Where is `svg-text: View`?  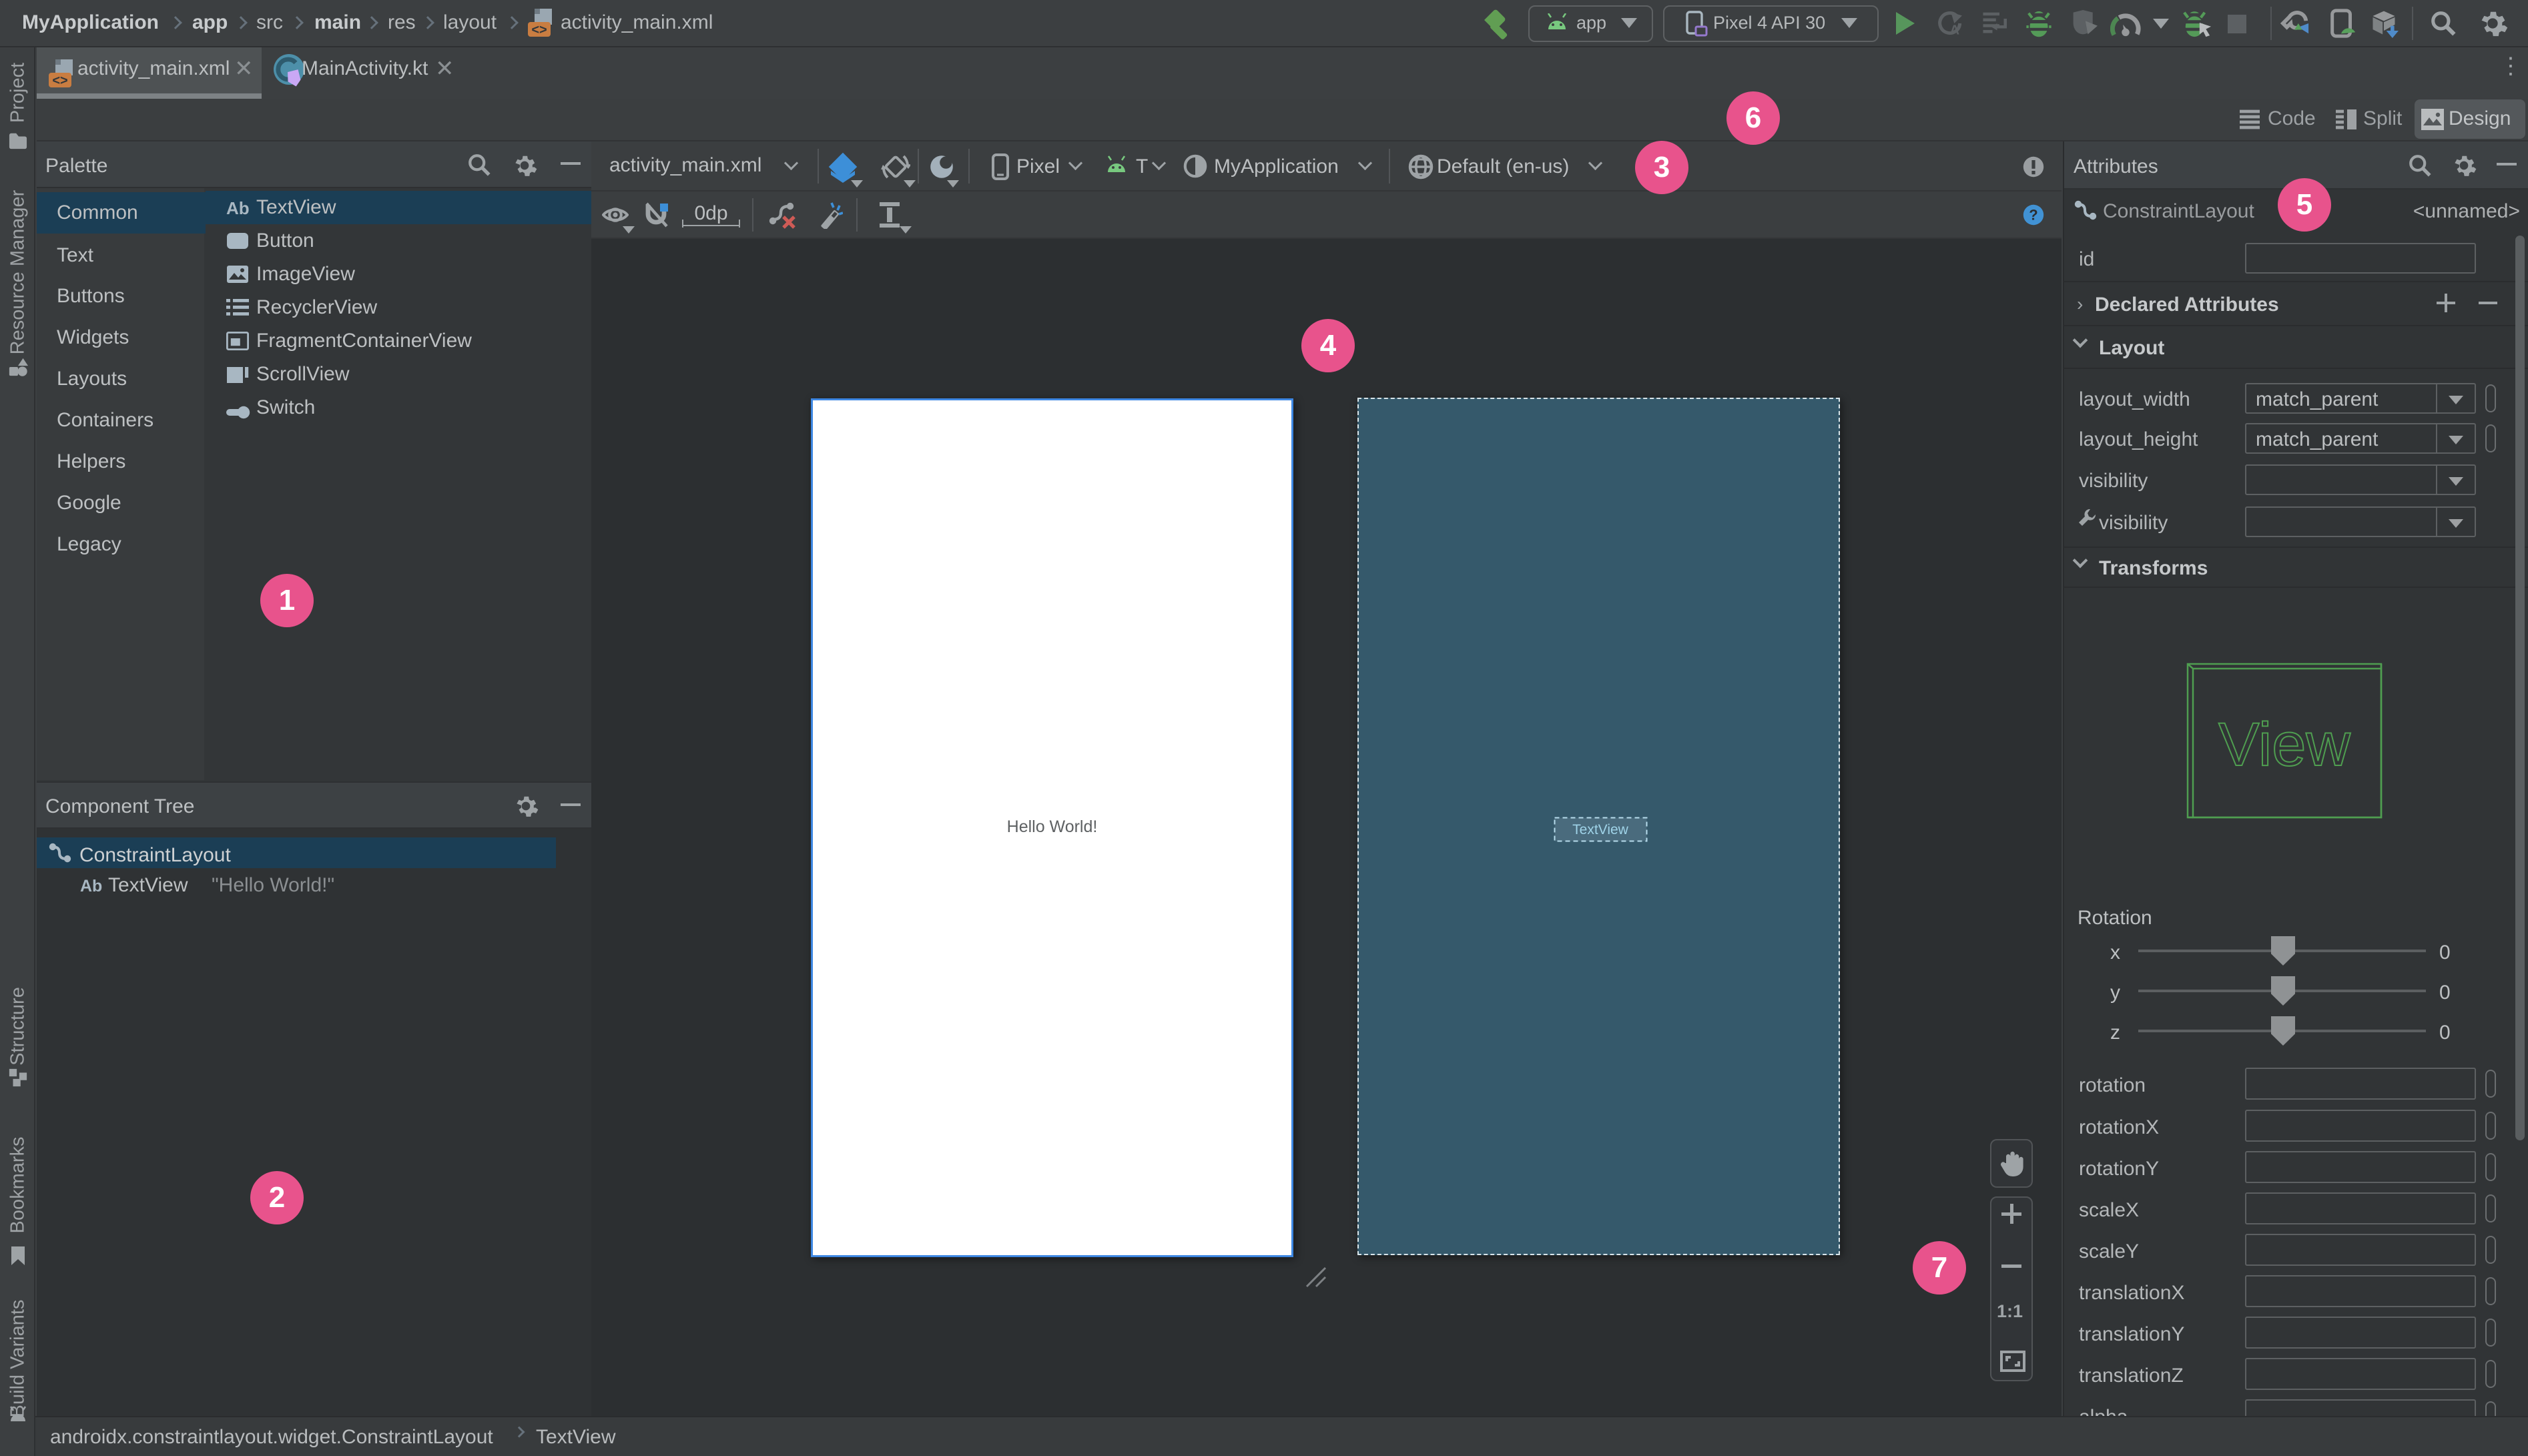 svg-text: View is located at coordinates (2284, 745).